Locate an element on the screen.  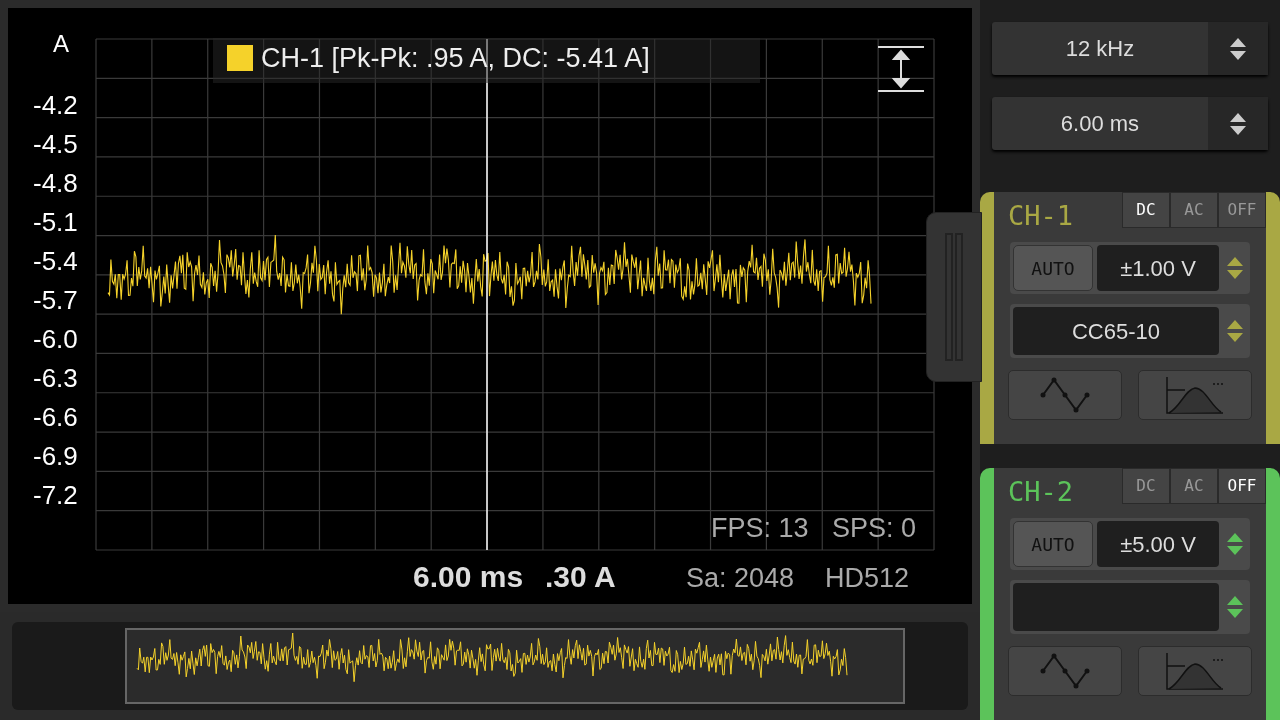
overview-window is located at coordinates (515, 666).